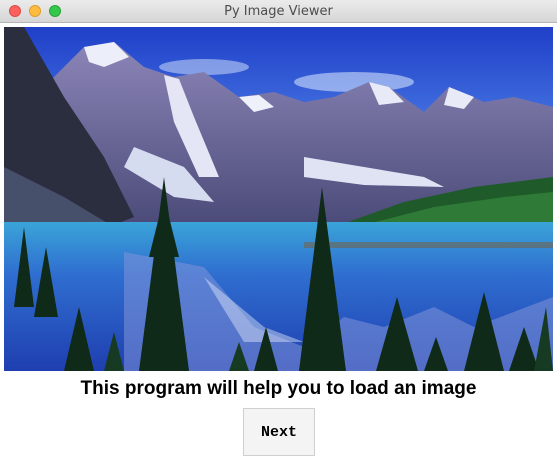  I want to click on next-button: Next, so click(279, 432).